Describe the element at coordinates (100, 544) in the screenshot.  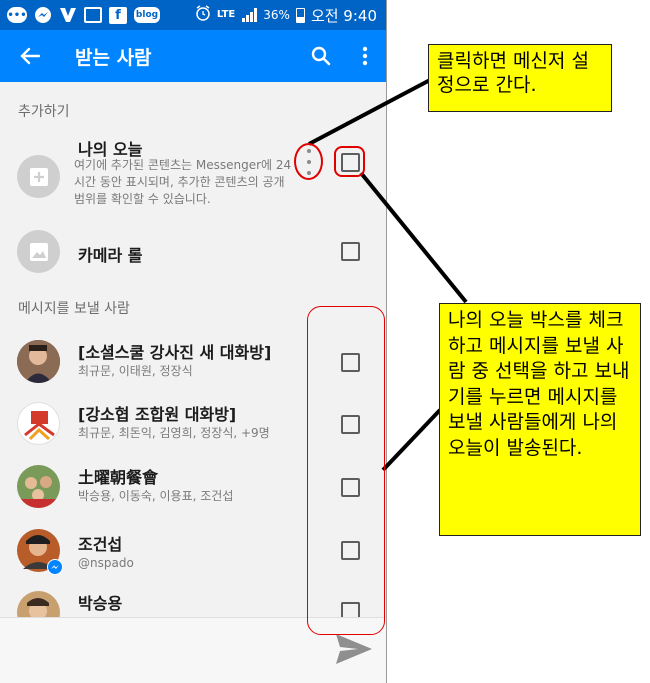
I see `recipient-name: 조건섭` at that location.